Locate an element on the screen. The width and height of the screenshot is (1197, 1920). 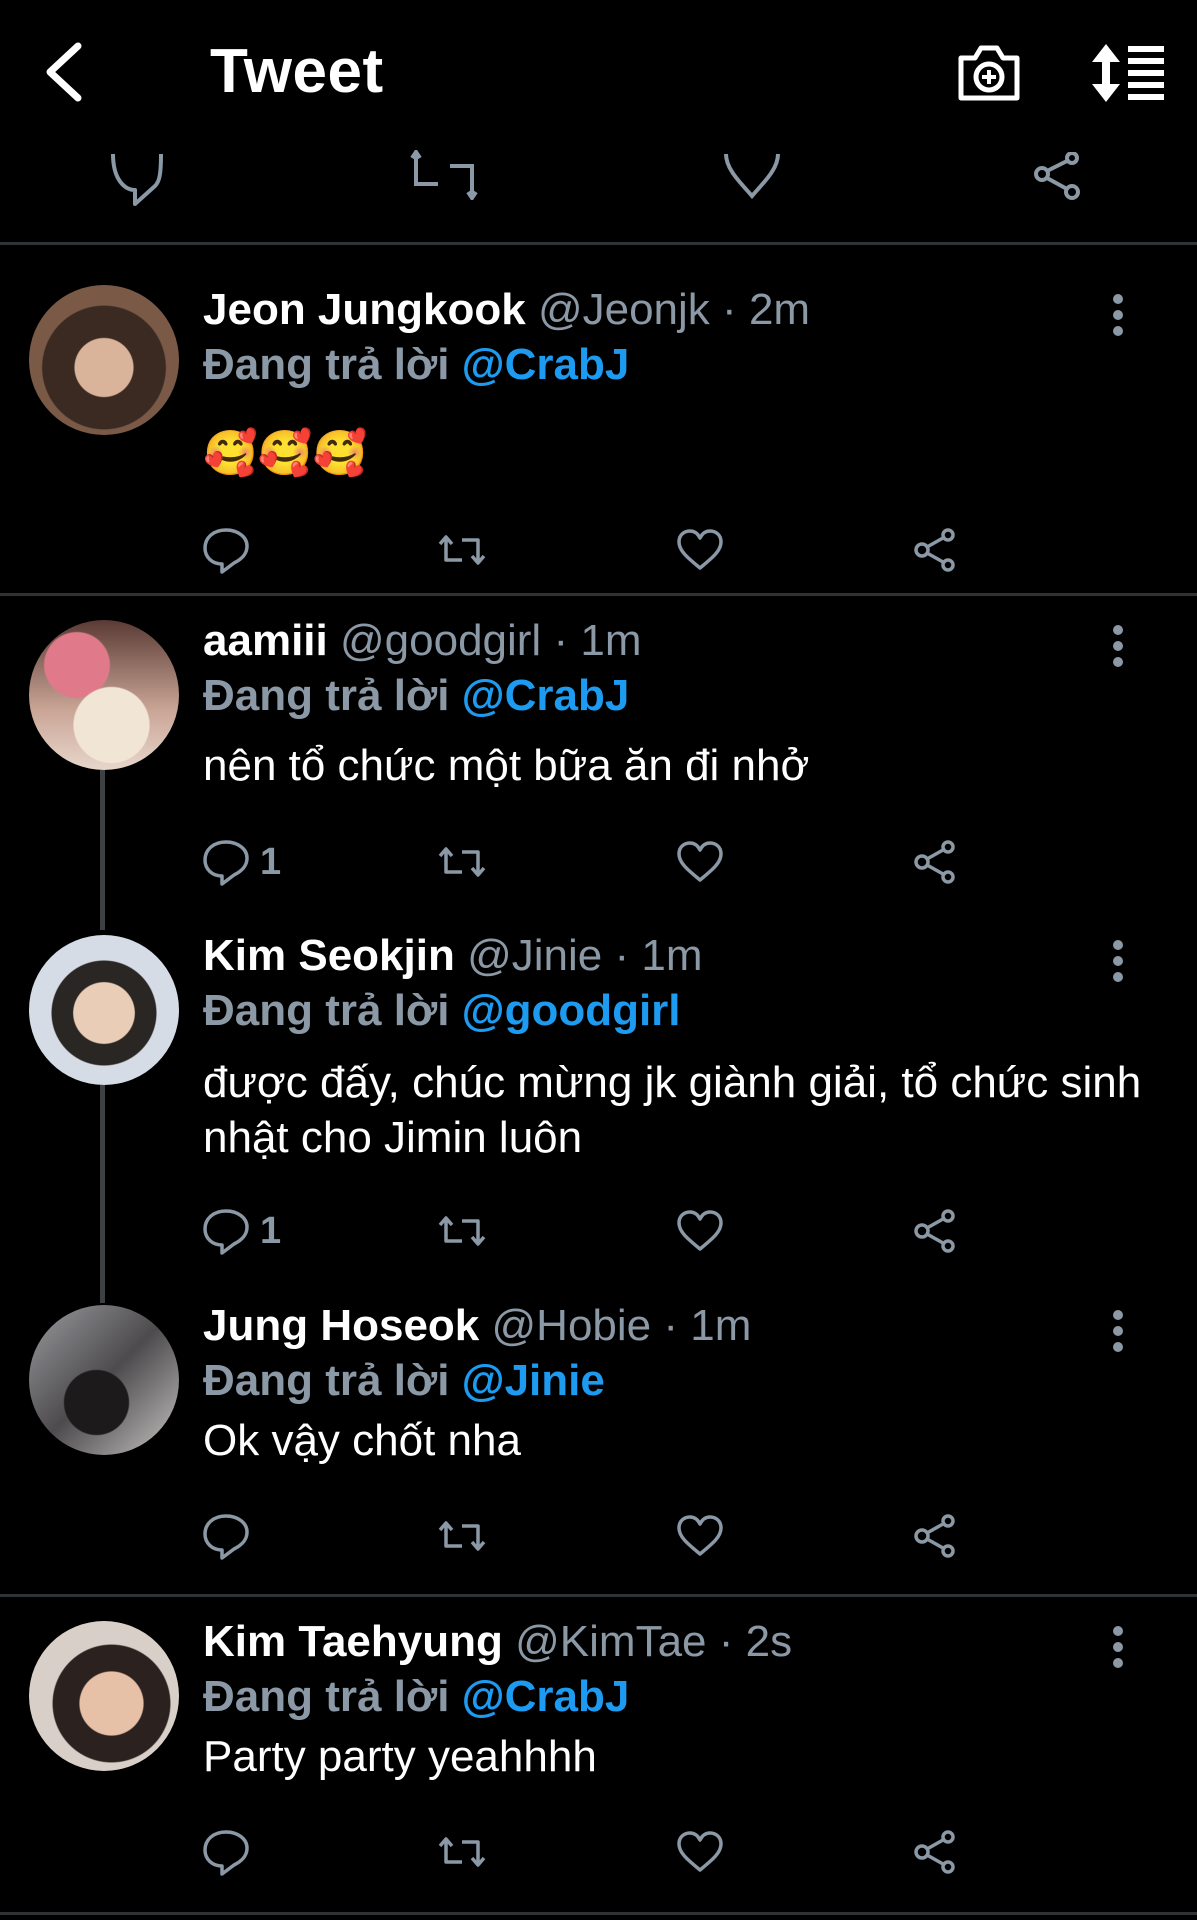
tweet-text: 🥰🥰🥰 is located at coordinates (285, 453).